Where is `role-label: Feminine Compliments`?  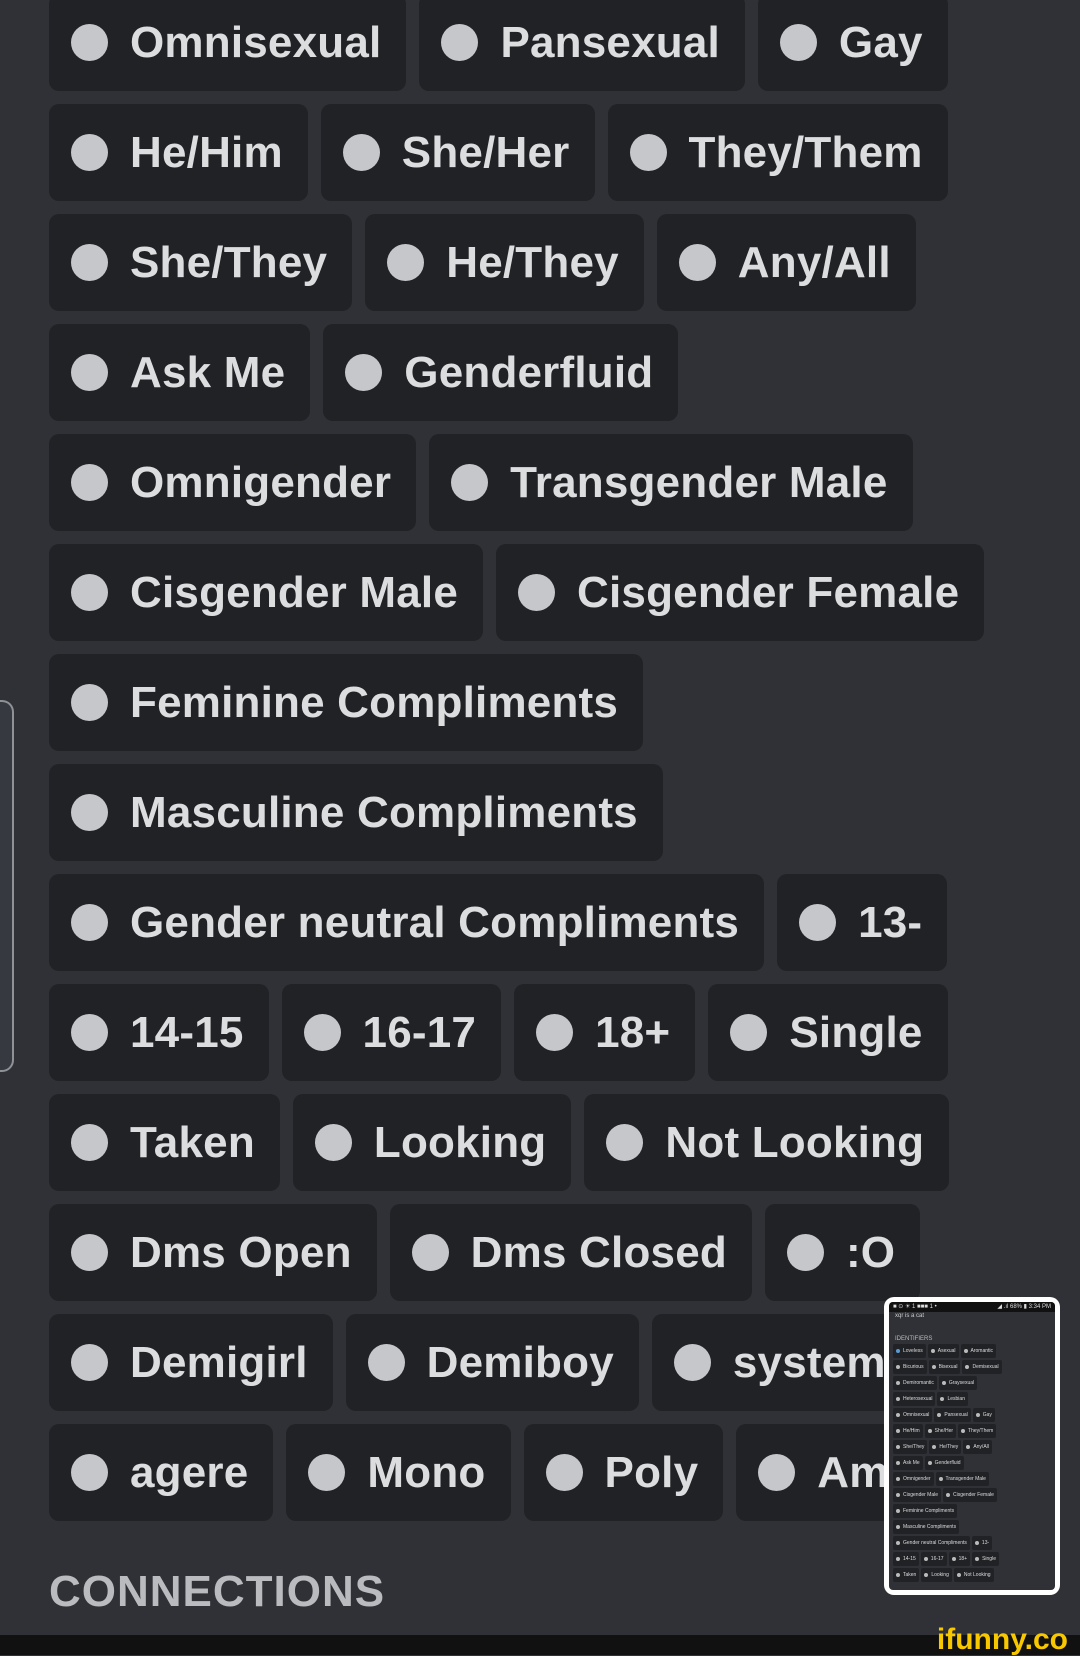 role-label: Feminine Compliments is located at coordinates (374, 702).